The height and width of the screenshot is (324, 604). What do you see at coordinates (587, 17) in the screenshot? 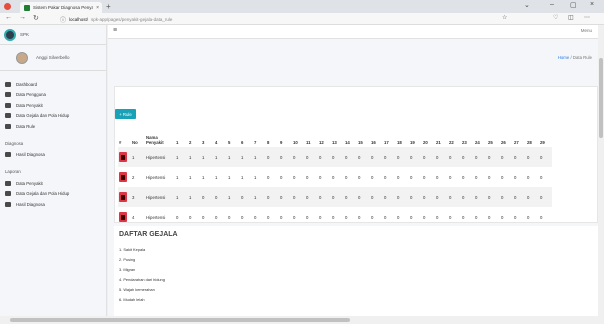
I see `browser-menu-icon: ⋯` at bounding box center [587, 17].